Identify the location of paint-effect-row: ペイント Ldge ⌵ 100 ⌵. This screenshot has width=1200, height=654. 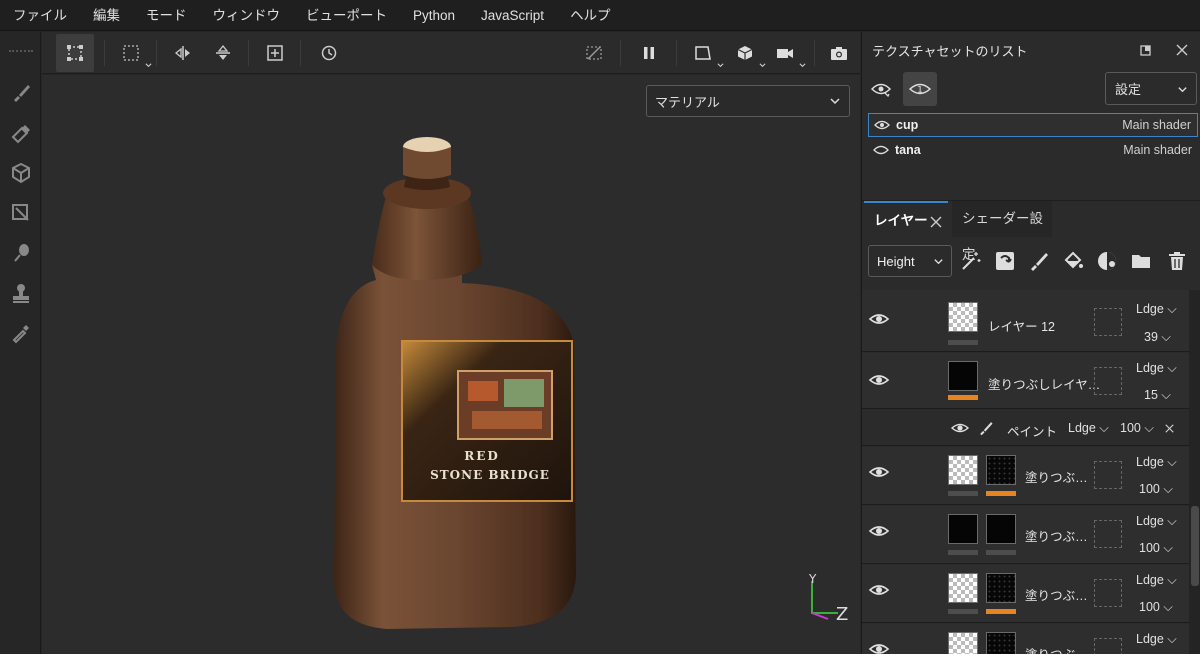
(1025, 428).